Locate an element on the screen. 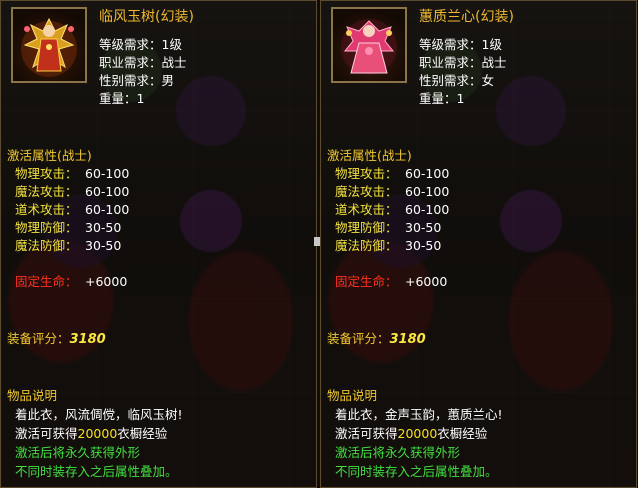  item-name: 临风玉树(幻装) is located at coordinates (146, 17).